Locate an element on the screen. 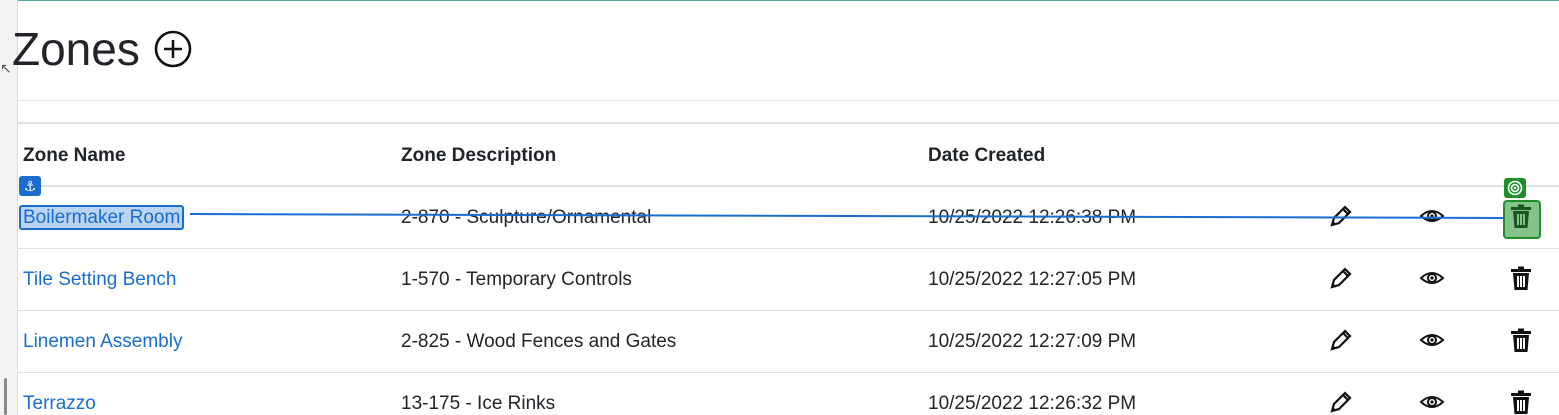  header-divider is located at coordinates (788, 100).